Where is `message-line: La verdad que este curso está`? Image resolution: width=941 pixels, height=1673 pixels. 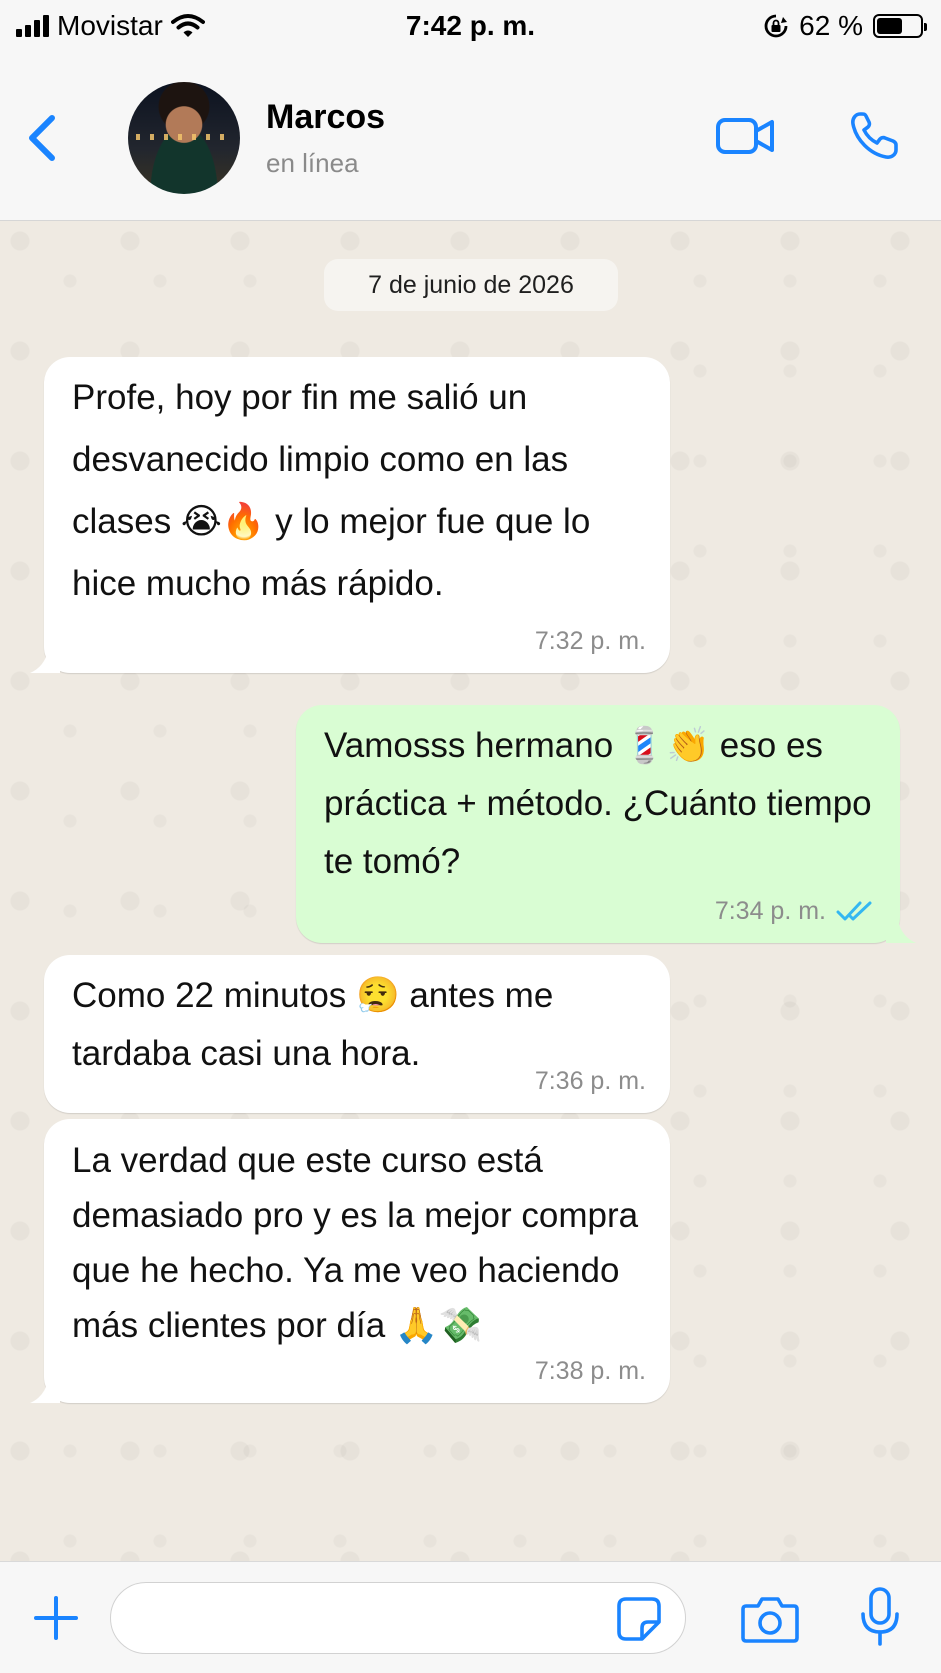
message-line: La verdad que este curso está is located at coordinates (307, 1160).